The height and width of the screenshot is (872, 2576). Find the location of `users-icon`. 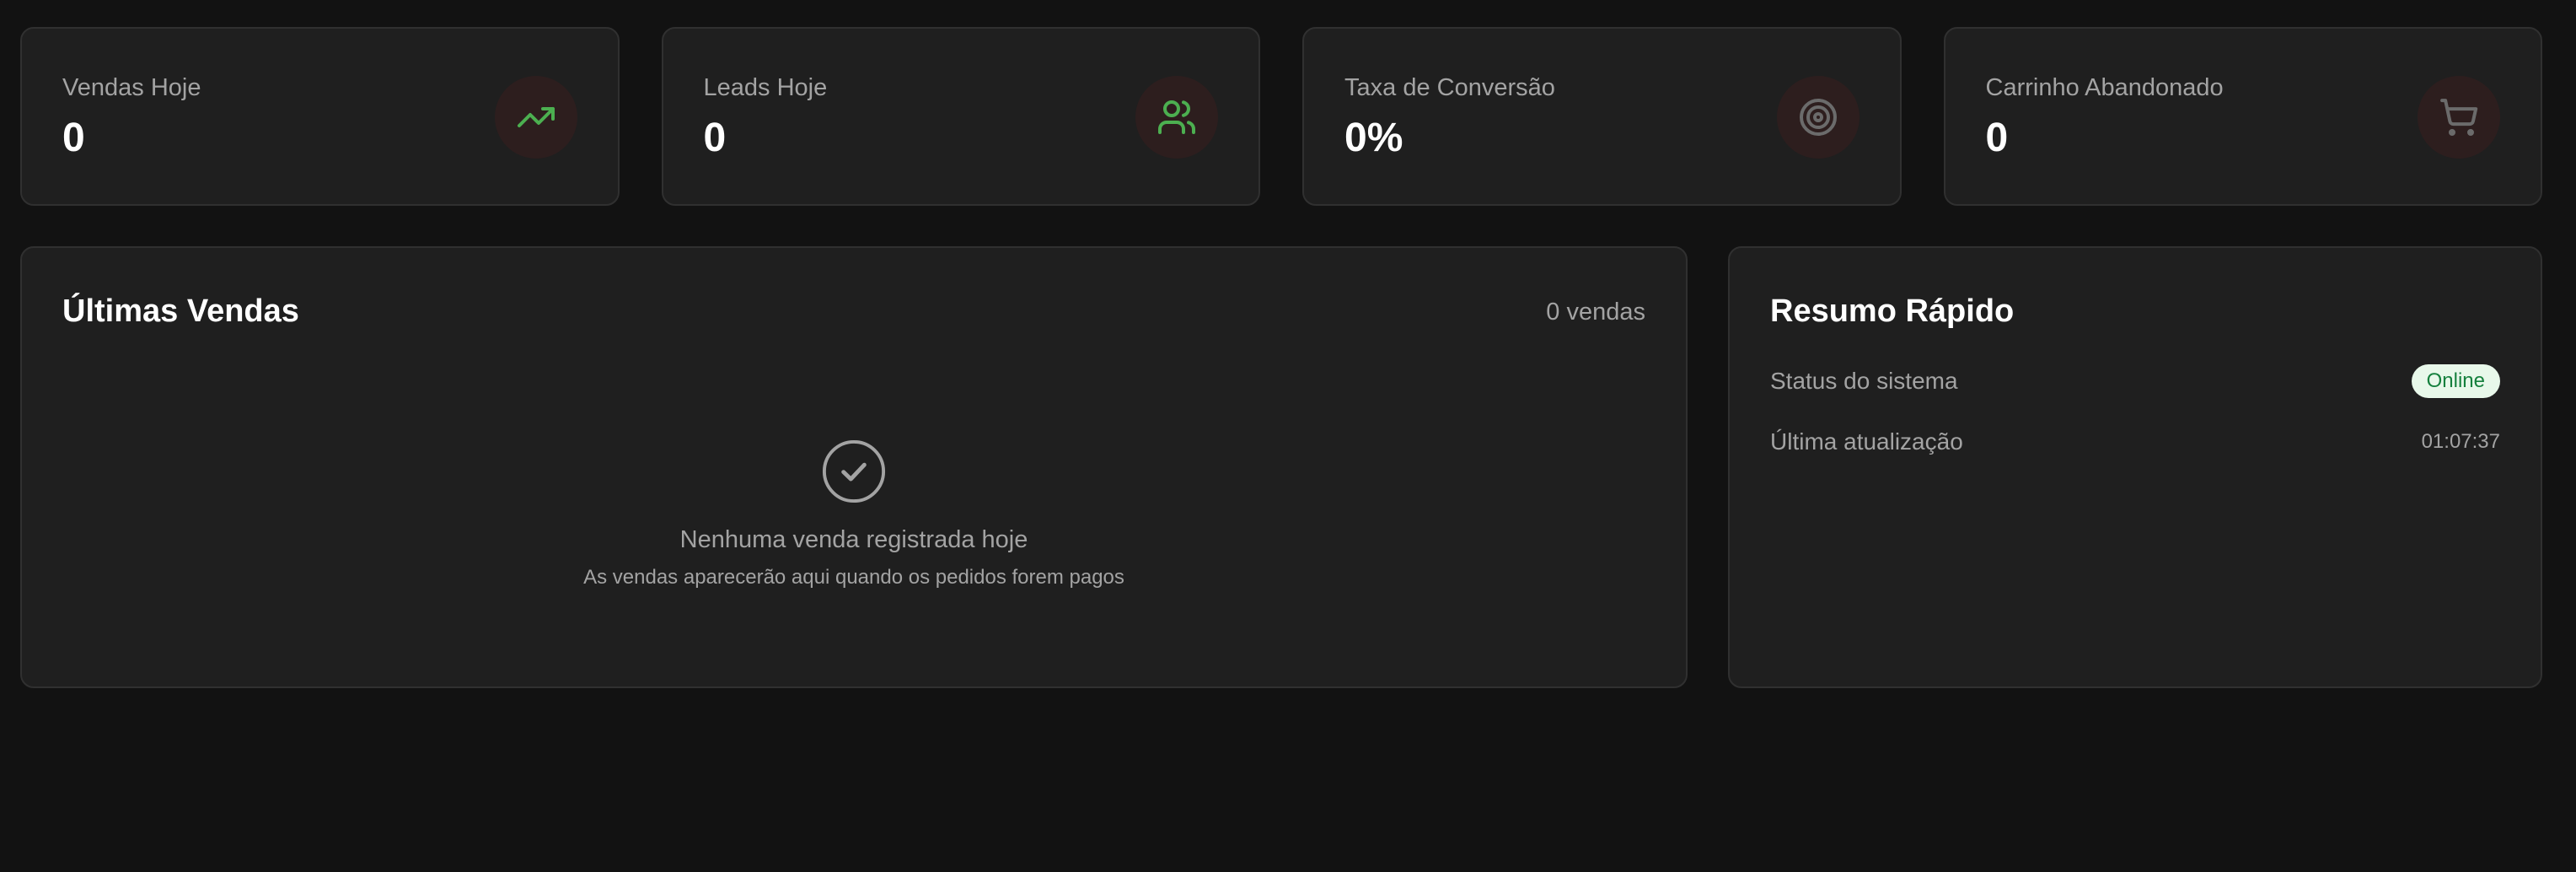

users-icon is located at coordinates (1176, 117).